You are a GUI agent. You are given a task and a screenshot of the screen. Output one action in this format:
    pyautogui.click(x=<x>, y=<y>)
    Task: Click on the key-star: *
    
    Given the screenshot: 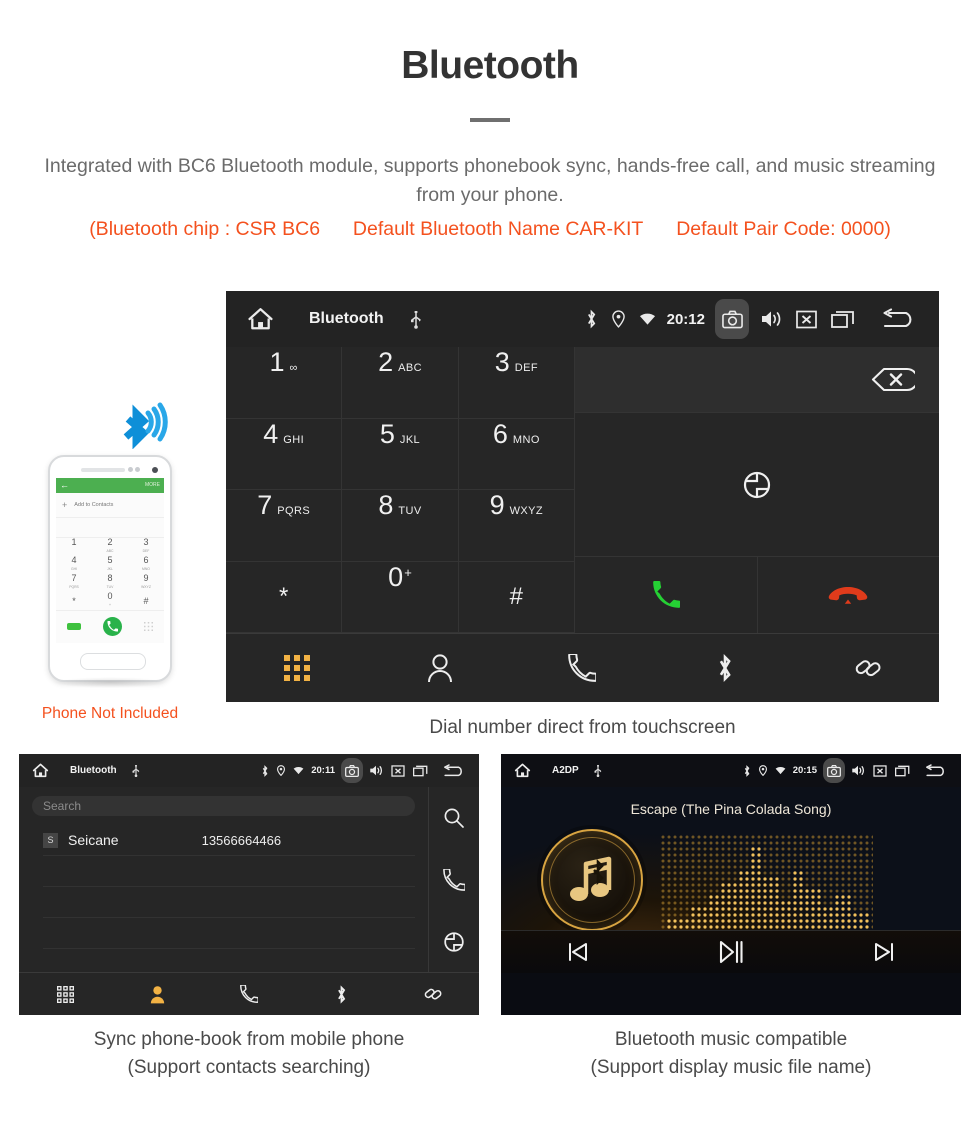 What is the action you would take?
    pyautogui.click(x=284, y=597)
    